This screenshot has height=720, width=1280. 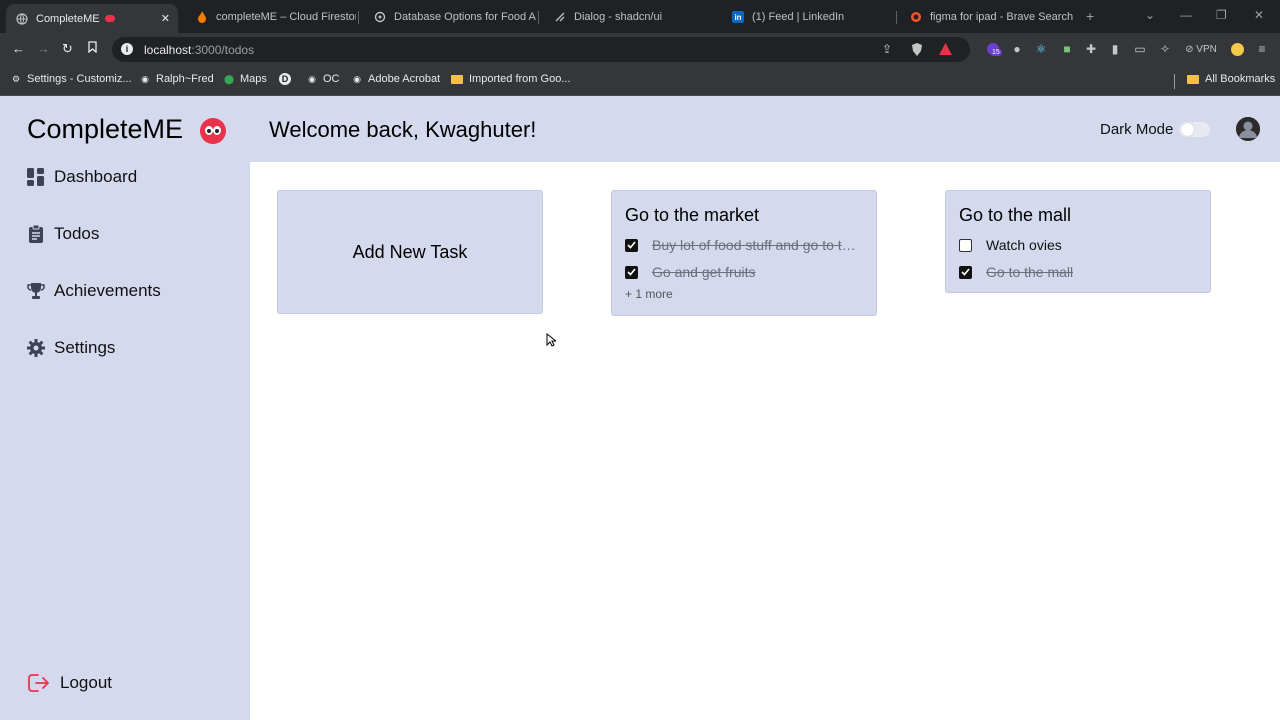 I want to click on brave-rewards-icon, so click(x=945, y=49).